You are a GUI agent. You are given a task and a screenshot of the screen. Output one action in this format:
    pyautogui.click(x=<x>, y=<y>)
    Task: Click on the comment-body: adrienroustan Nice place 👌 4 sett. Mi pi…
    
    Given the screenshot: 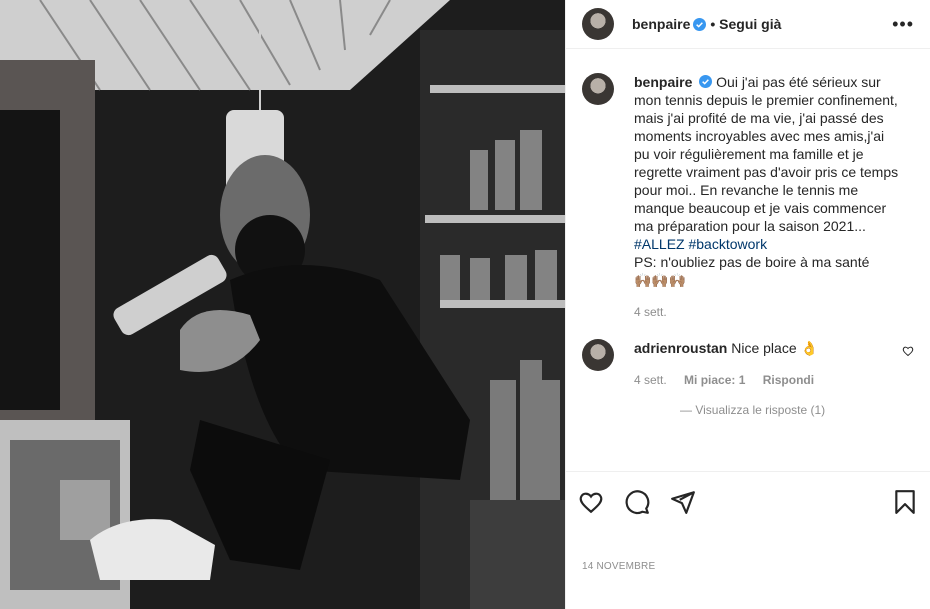 What is the action you would take?
    pyautogui.click(x=768, y=364)
    